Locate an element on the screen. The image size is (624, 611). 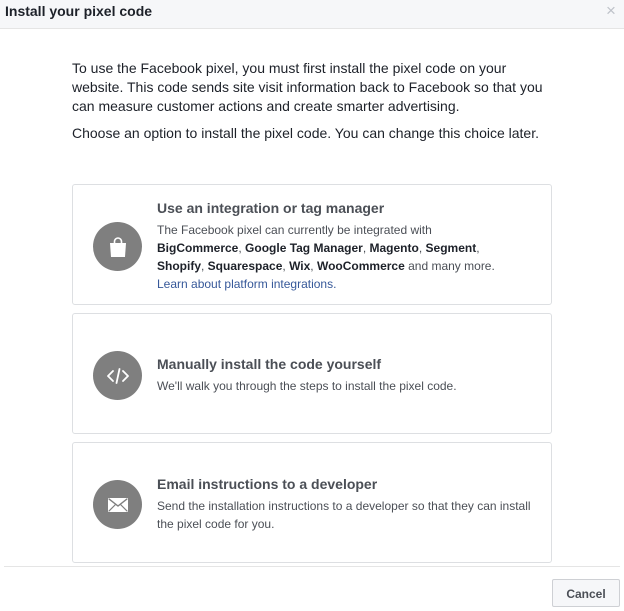
platform-magento: Magento is located at coordinates (394, 248).